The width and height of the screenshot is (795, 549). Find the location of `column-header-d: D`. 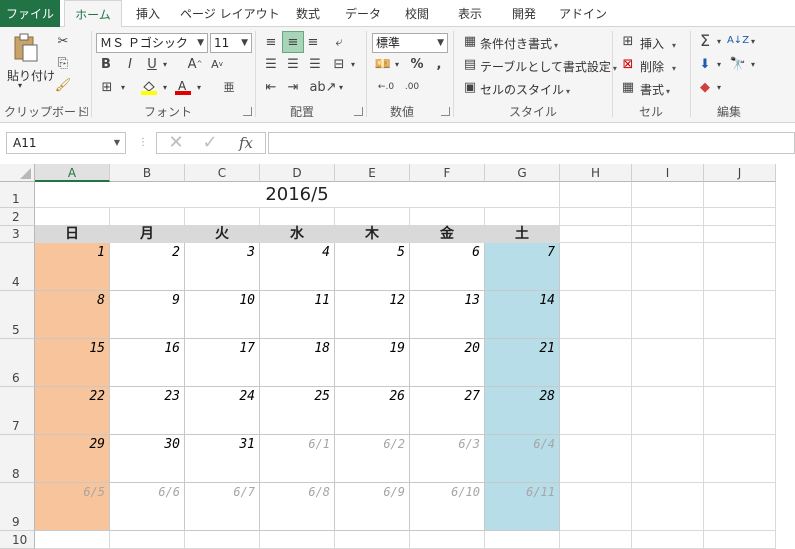

column-header-d: D is located at coordinates (297, 173).